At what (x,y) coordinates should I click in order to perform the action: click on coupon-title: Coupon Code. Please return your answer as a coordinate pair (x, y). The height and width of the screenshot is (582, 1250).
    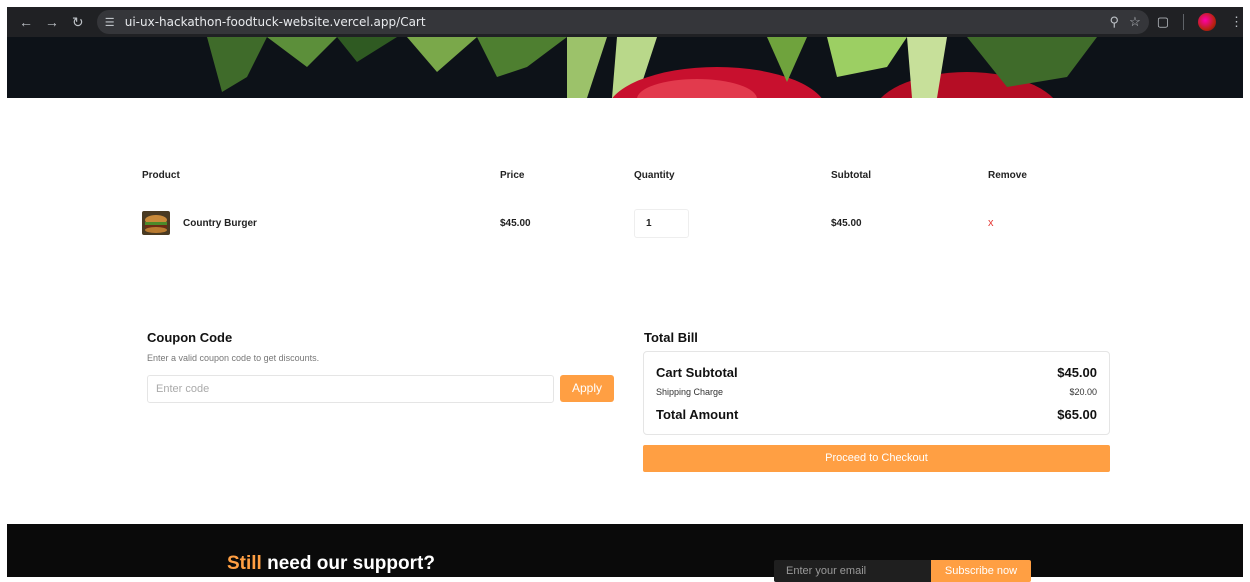
    Looking at the image, I should click on (190, 337).